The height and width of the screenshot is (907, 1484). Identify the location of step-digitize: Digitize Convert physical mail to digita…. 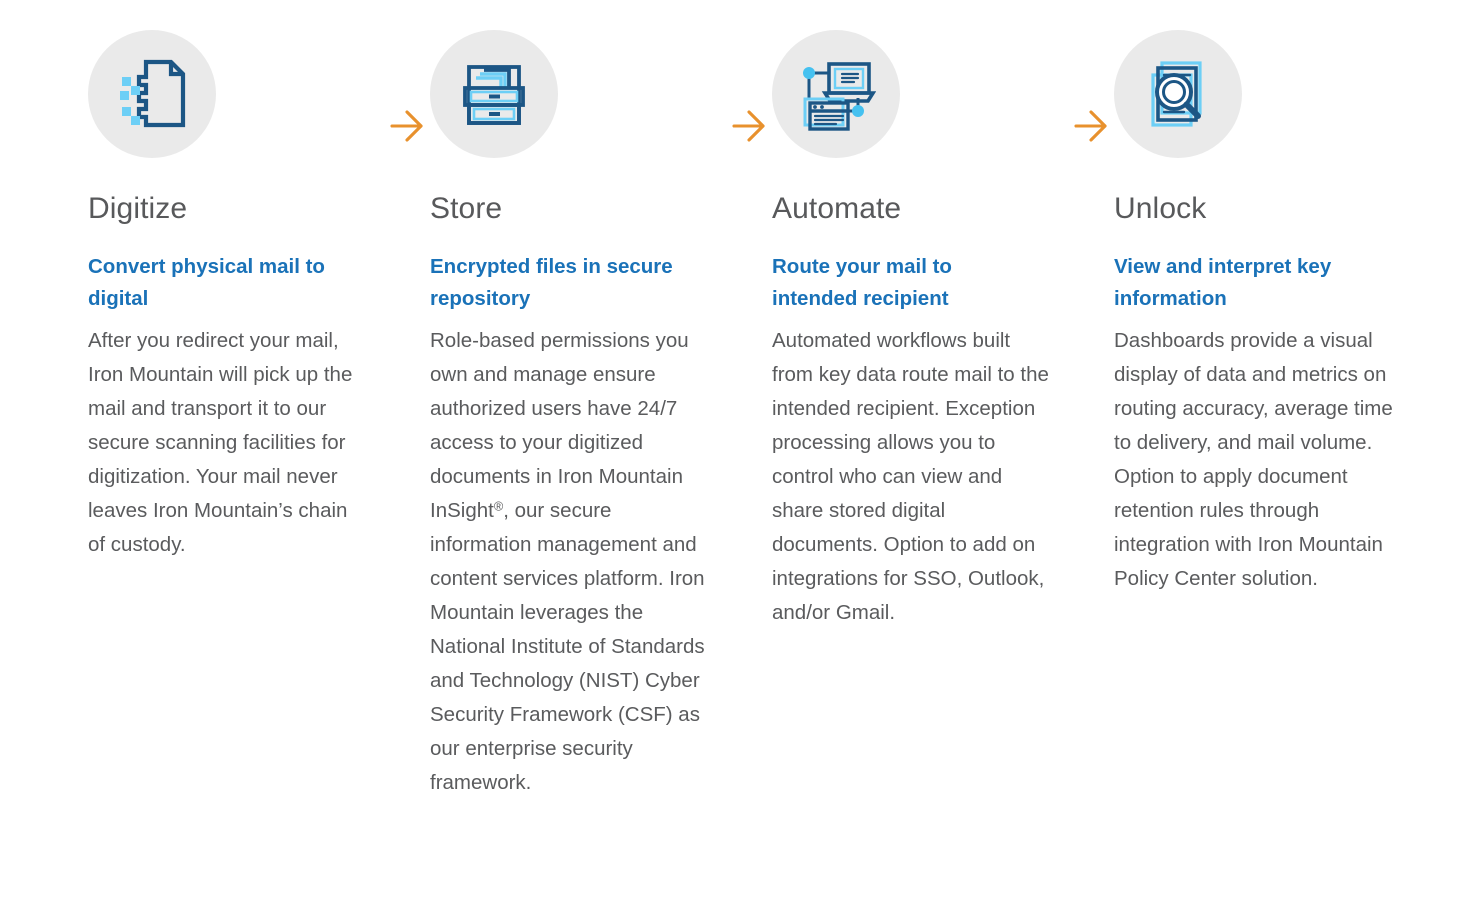
(237, 296).